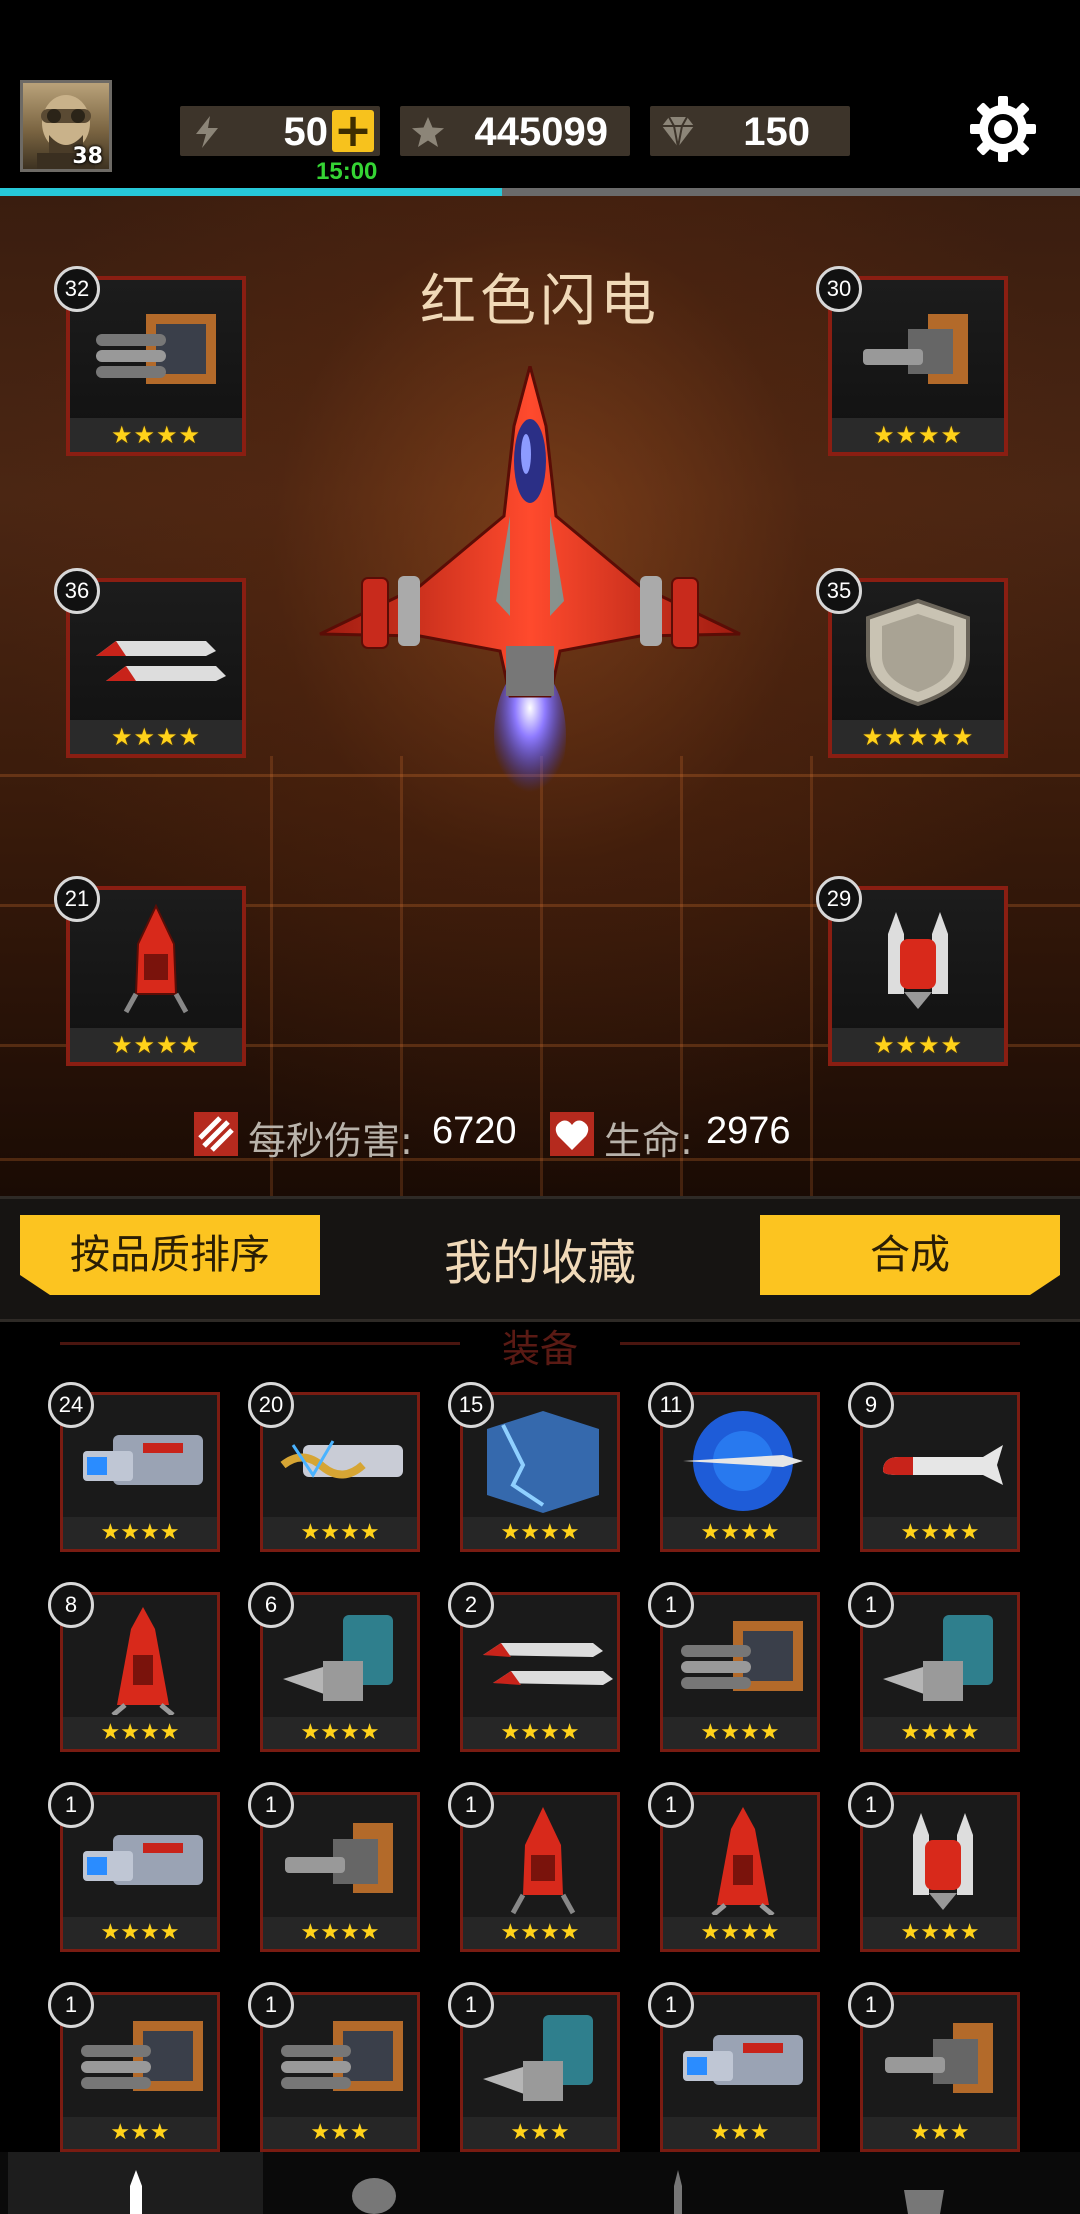  I want to click on dps-value: 6720, so click(474, 1131).